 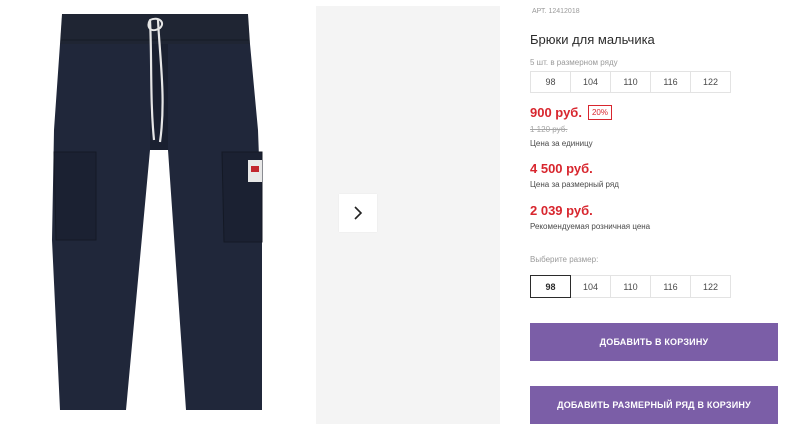 I want to click on chevron-right-icon, so click(x=358, y=213).